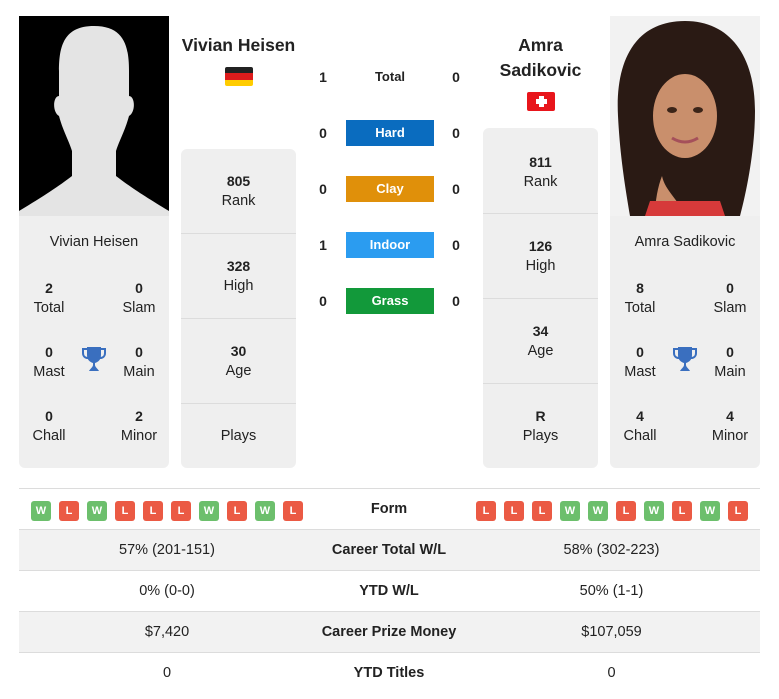 The image size is (779, 699). What do you see at coordinates (640, 298) in the screenshot?
I see `titles-total: 8 Total` at bounding box center [640, 298].